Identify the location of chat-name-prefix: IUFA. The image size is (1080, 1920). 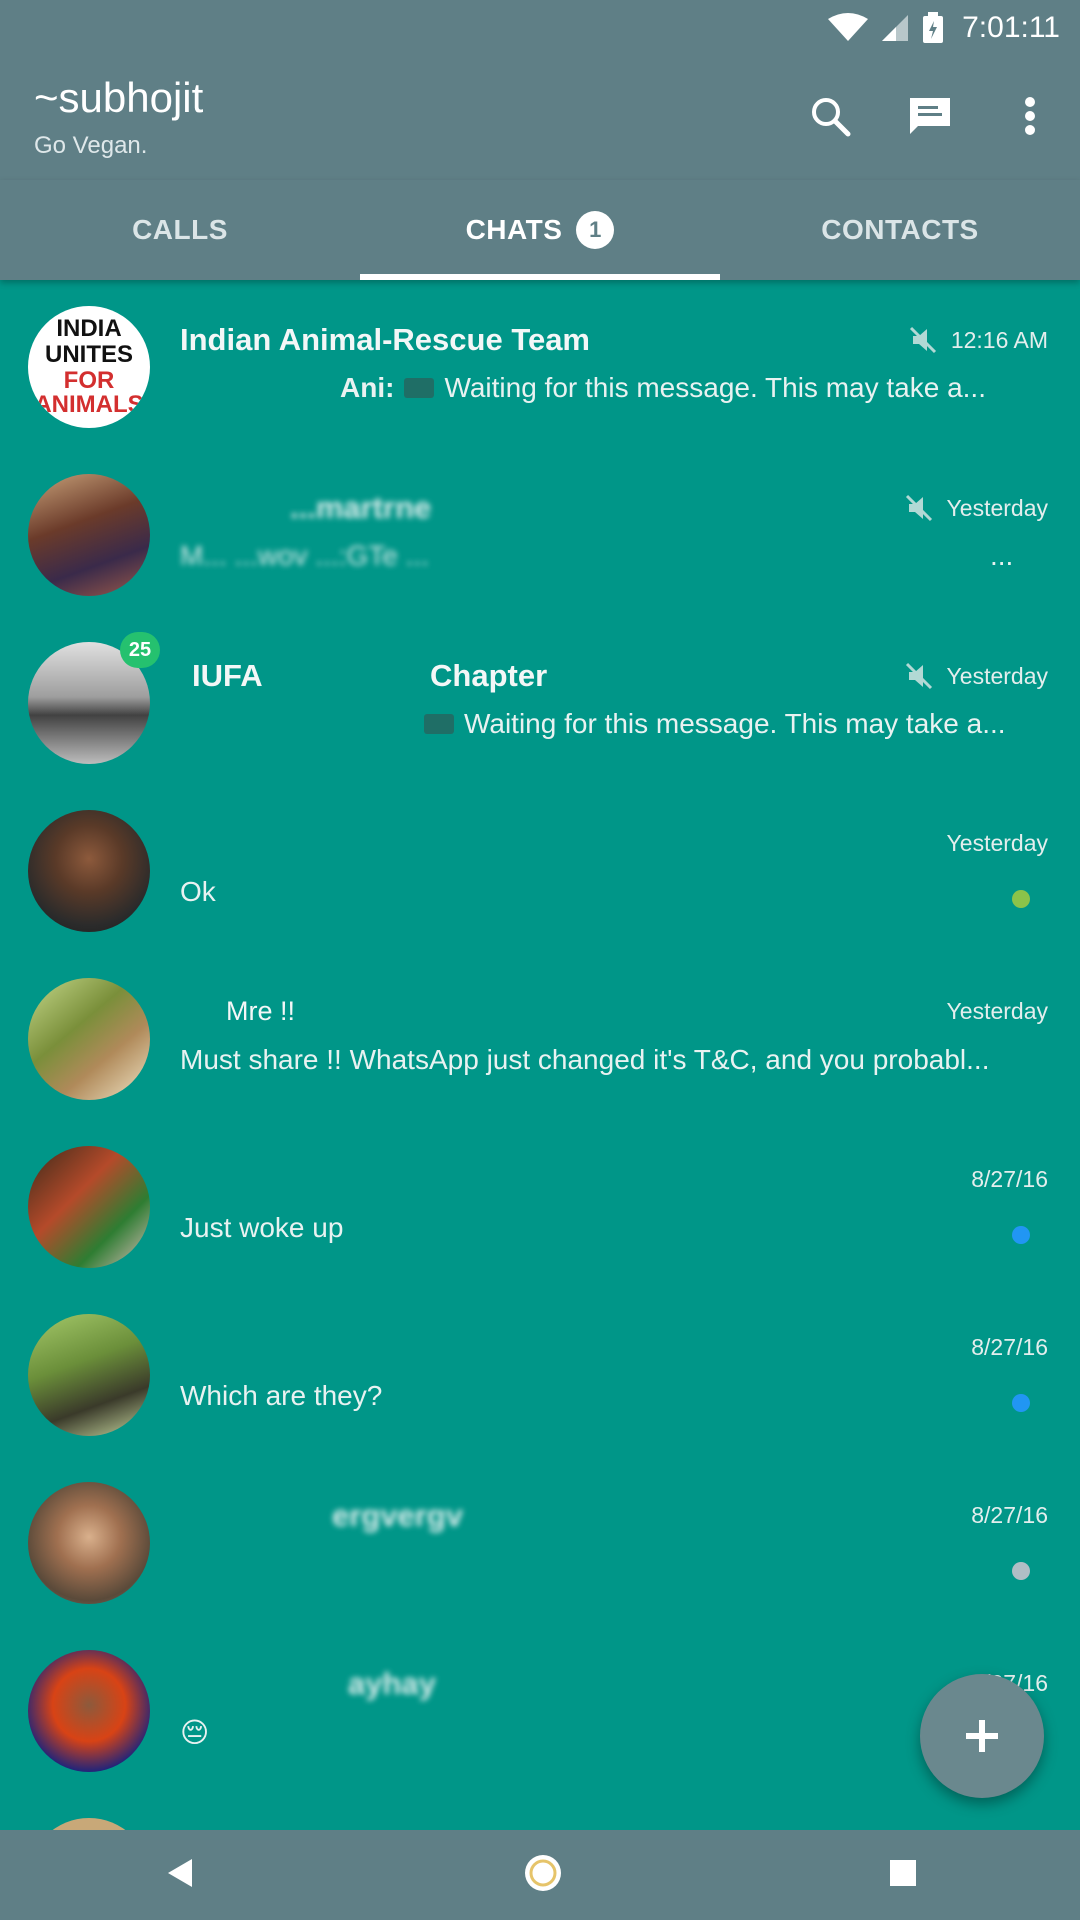
(227, 675).